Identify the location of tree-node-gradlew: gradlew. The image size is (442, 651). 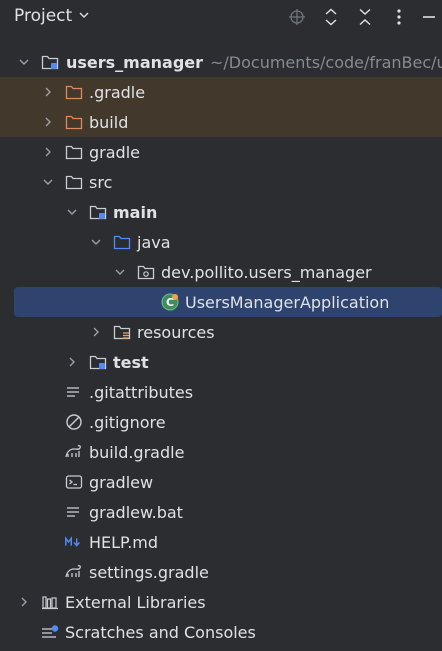
(221, 482).